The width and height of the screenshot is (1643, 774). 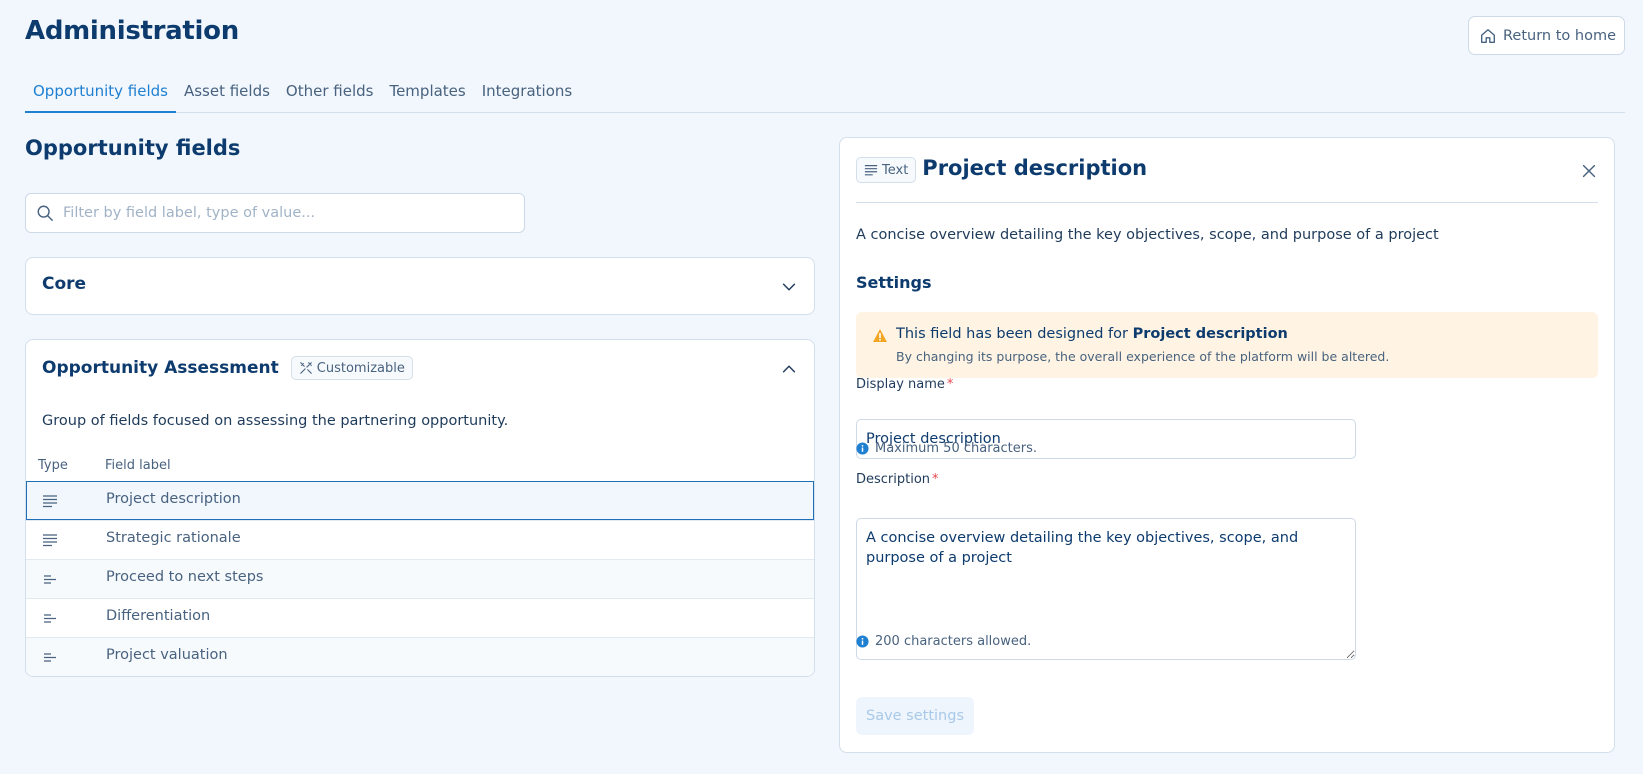 What do you see at coordinates (420, 539) in the screenshot?
I see `table-row: Strategic rationale` at bounding box center [420, 539].